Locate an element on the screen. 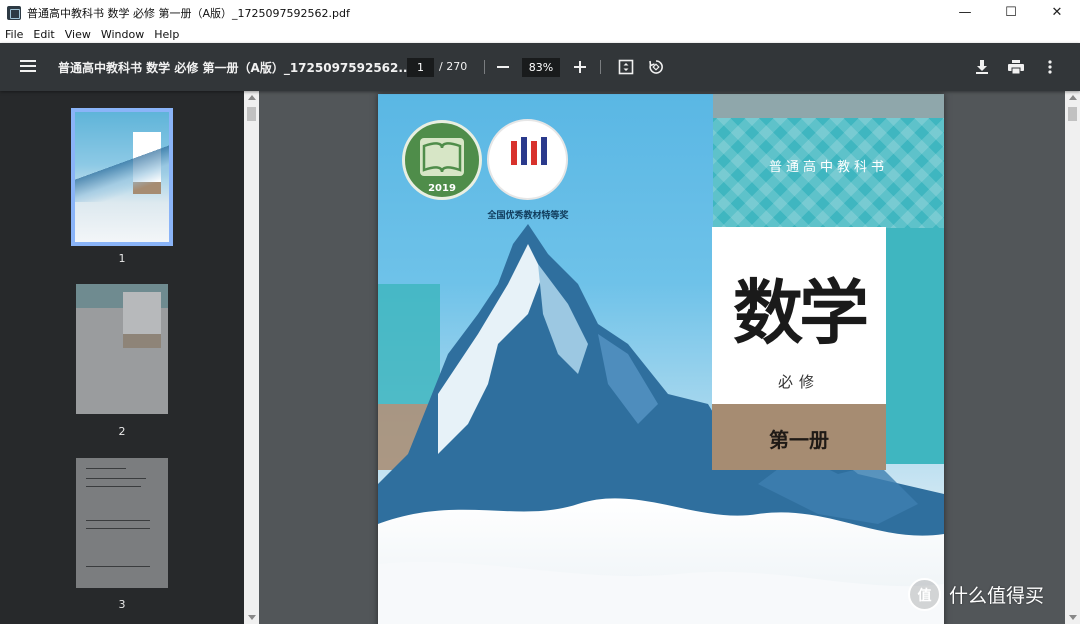 Image resolution: width=1080 pixels, height=624 pixels. zoom-in-icon is located at coordinates (580, 67).